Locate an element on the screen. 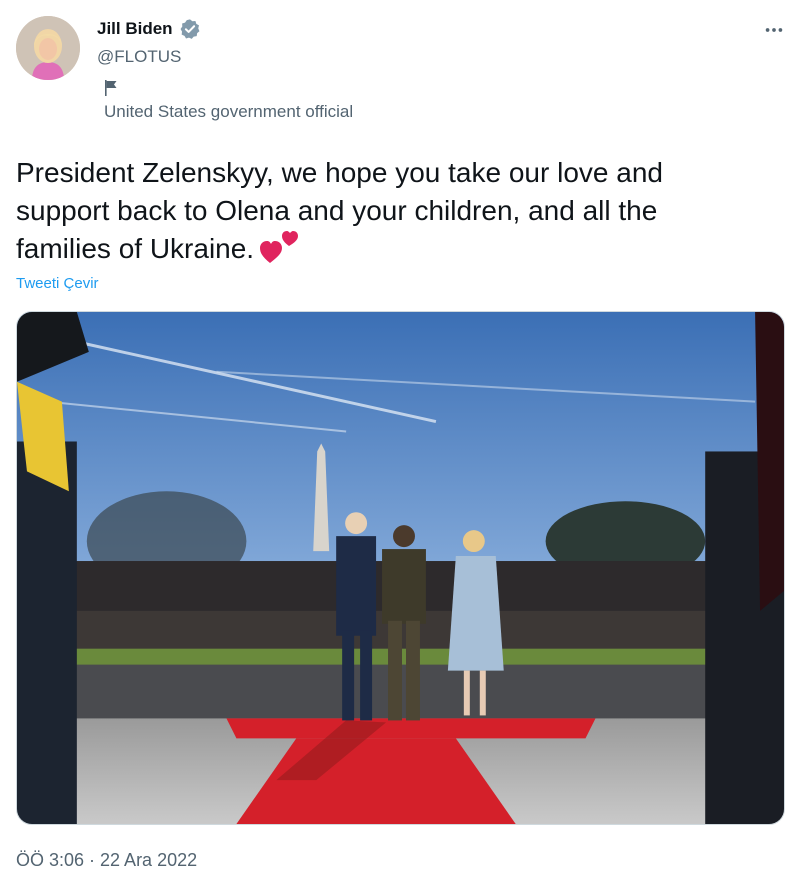  author-name-row: Jill Biden is located at coordinates (149, 29).